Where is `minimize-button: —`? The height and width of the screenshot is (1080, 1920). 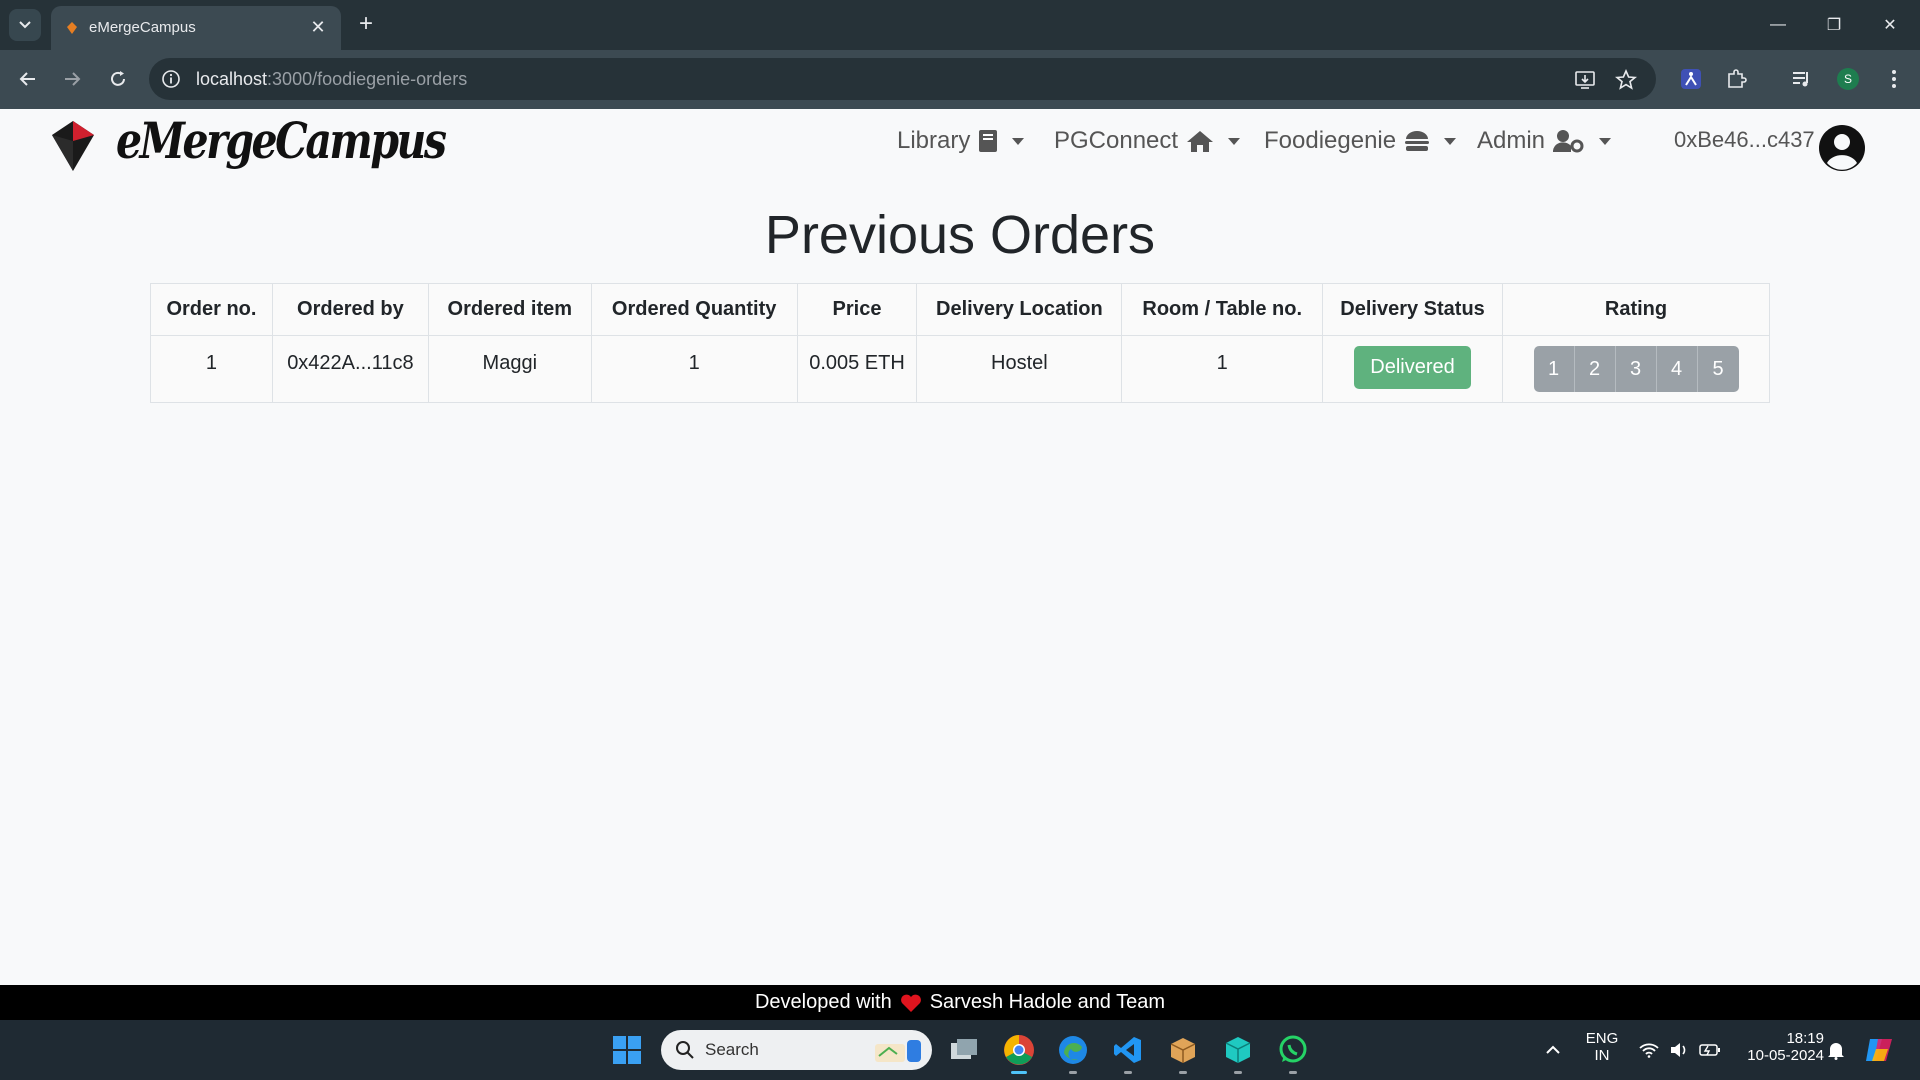
minimize-button: — is located at coordinates (1778, 25).